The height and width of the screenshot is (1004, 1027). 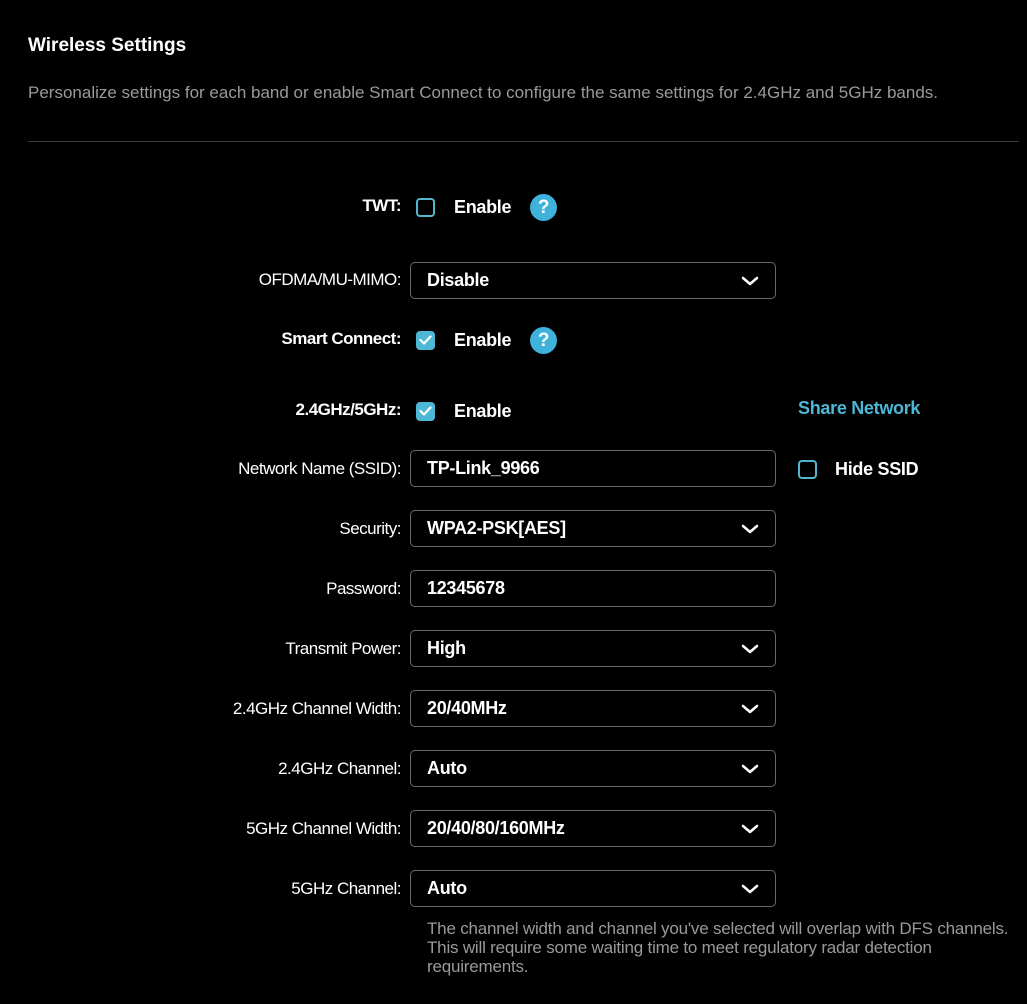 I want to click on channel-5-select: Auto, so click(x=593, y=888).